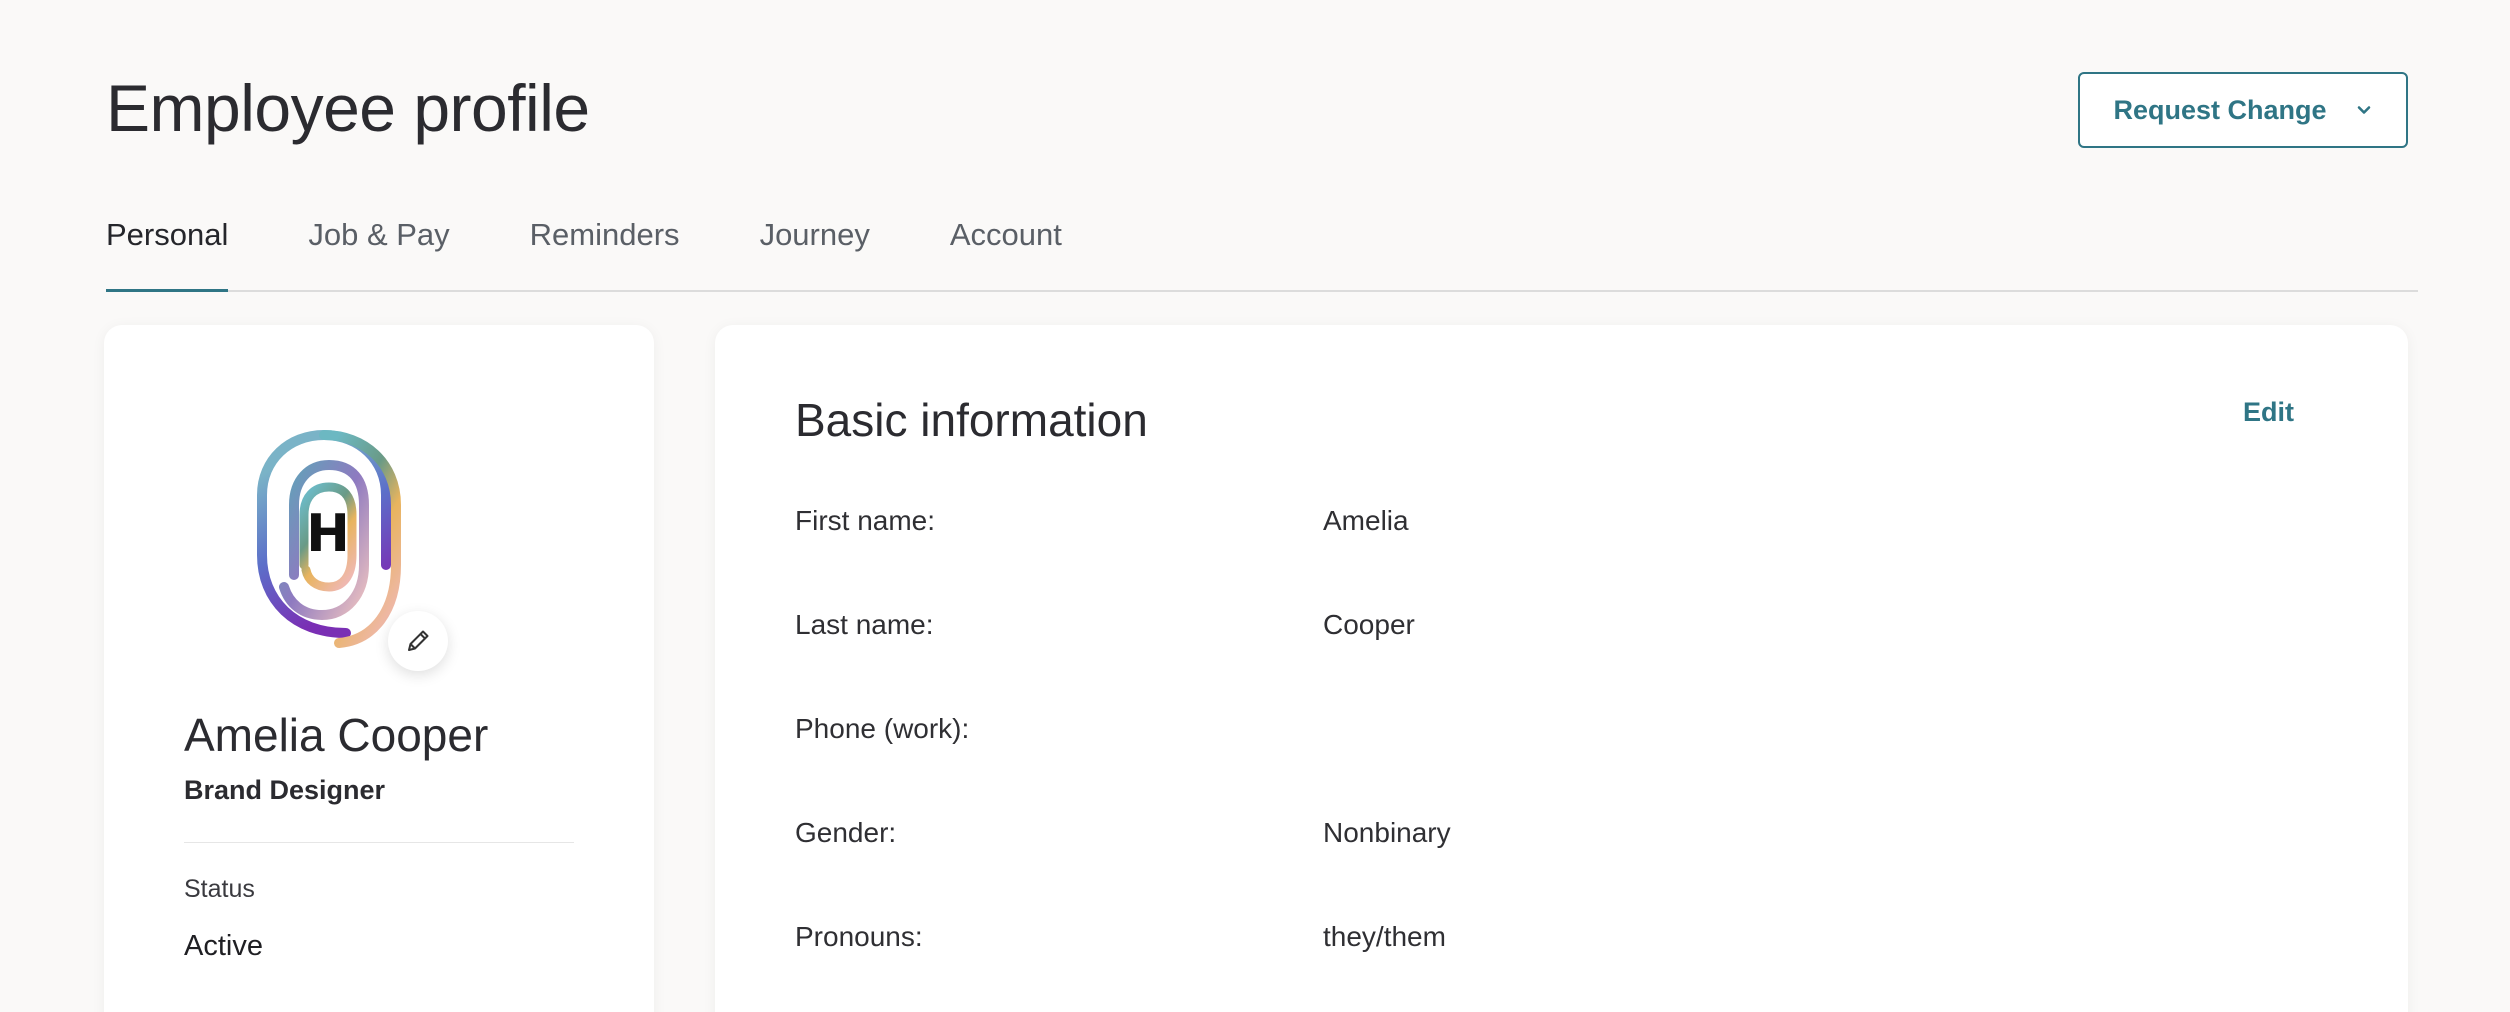  I want to click on edit-photo-button, so click(418, 641).